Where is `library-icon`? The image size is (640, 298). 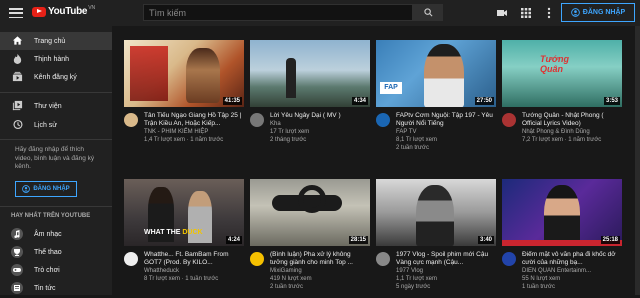
library-icon is located at coordinates (17, 106).